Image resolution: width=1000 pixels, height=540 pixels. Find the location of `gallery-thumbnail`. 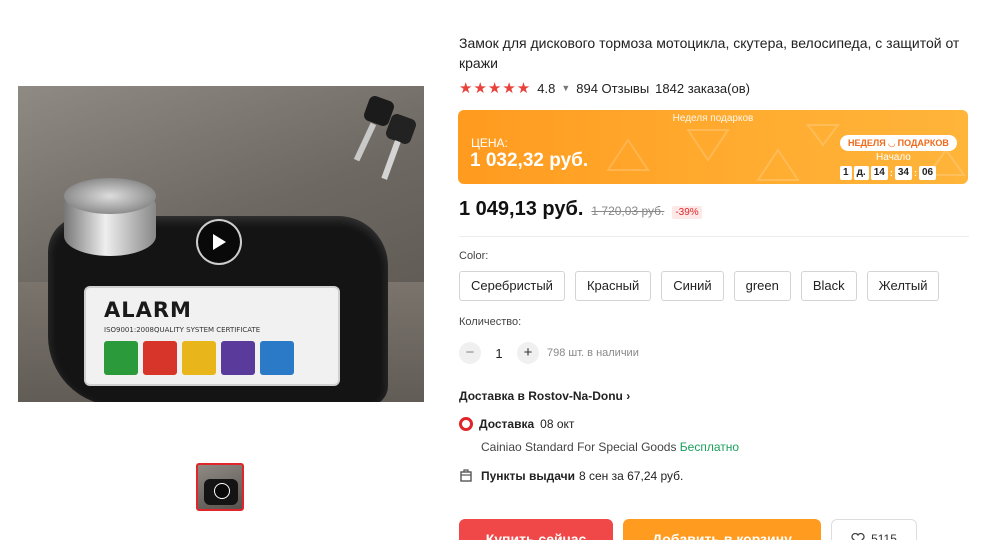

gallery-thumbnail is located at coordinates (220, 487).